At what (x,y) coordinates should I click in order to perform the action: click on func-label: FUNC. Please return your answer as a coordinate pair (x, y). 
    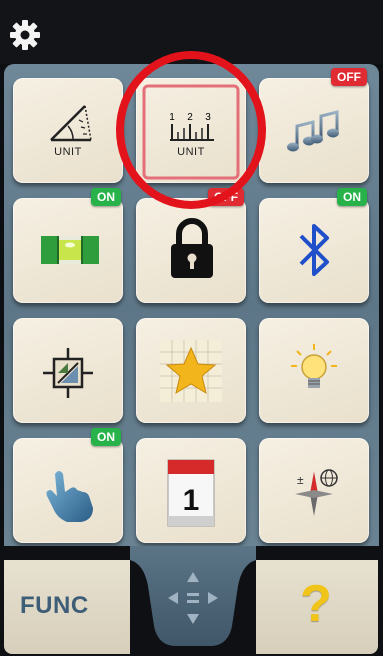
    Looking at the image, I should click on (54, 605).